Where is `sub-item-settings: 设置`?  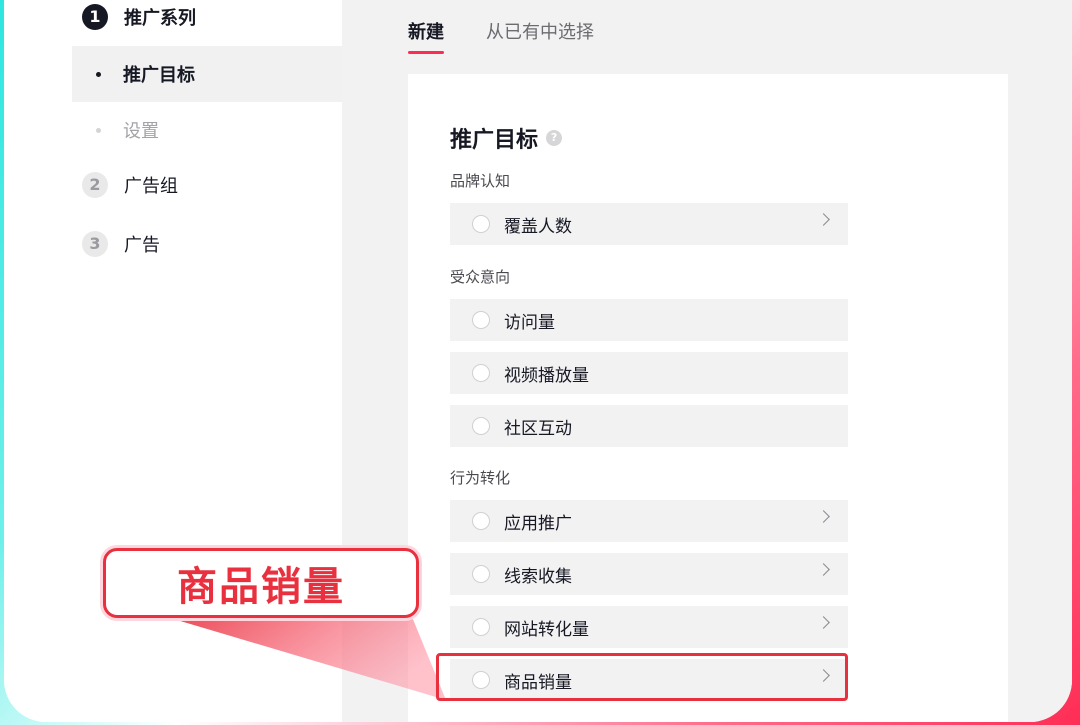 sub-item-settings: 设置 is located at coordinates (207, 130).